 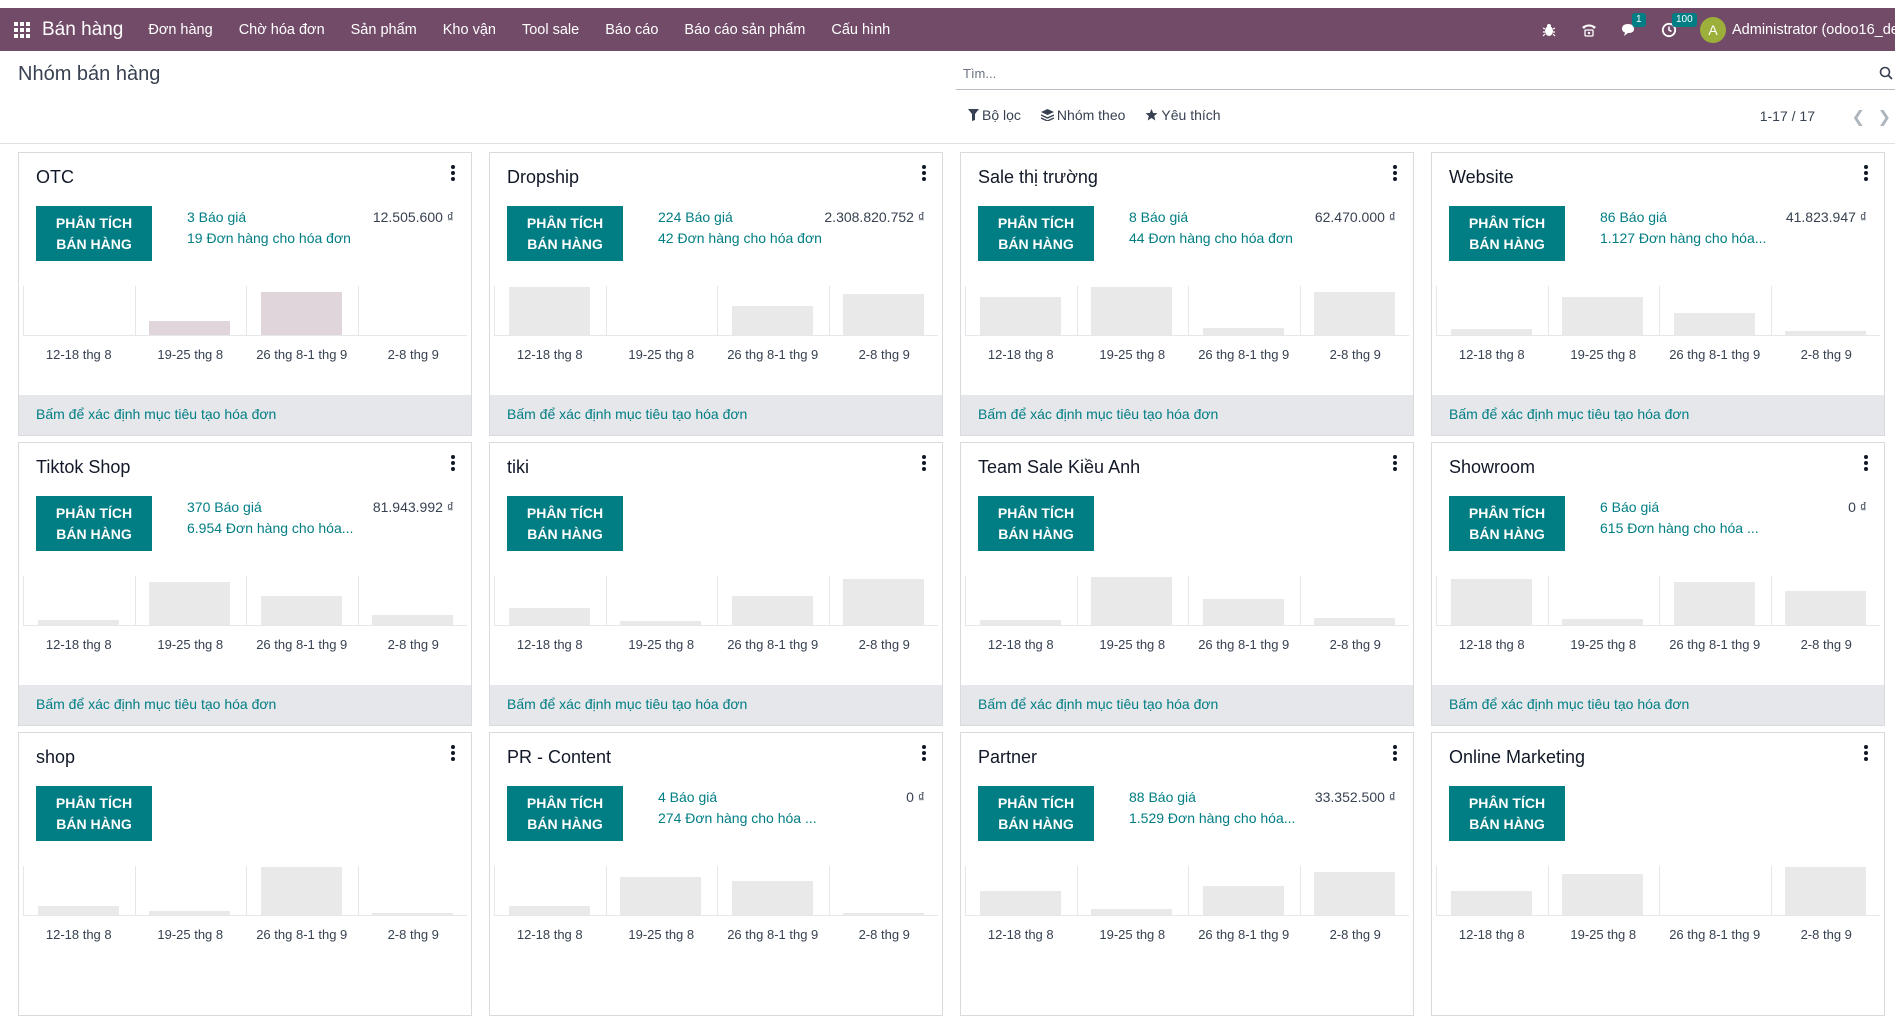 What do you see at coordinates (1884, 117) in the screenshot?
I see `pager-next-icon: ❯` at bounding box center [1884, 117].